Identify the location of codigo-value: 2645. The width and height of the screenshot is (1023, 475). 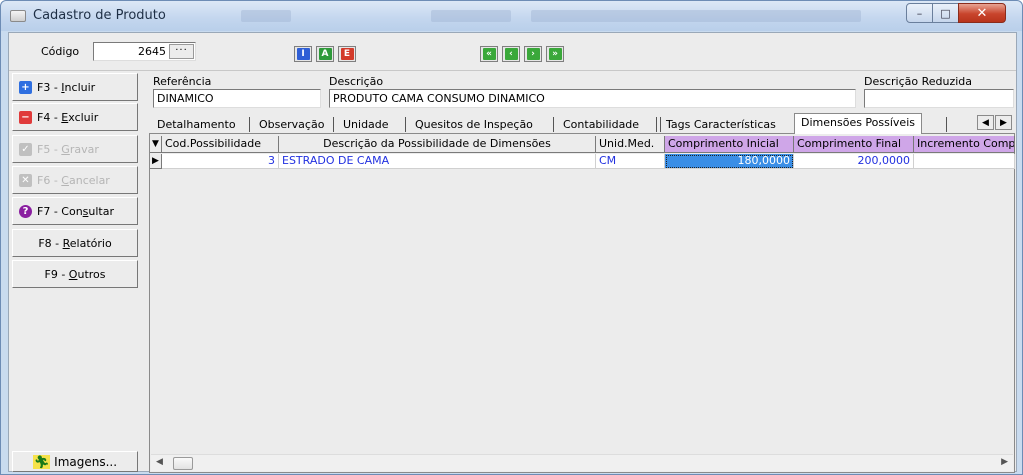
(152, 51).